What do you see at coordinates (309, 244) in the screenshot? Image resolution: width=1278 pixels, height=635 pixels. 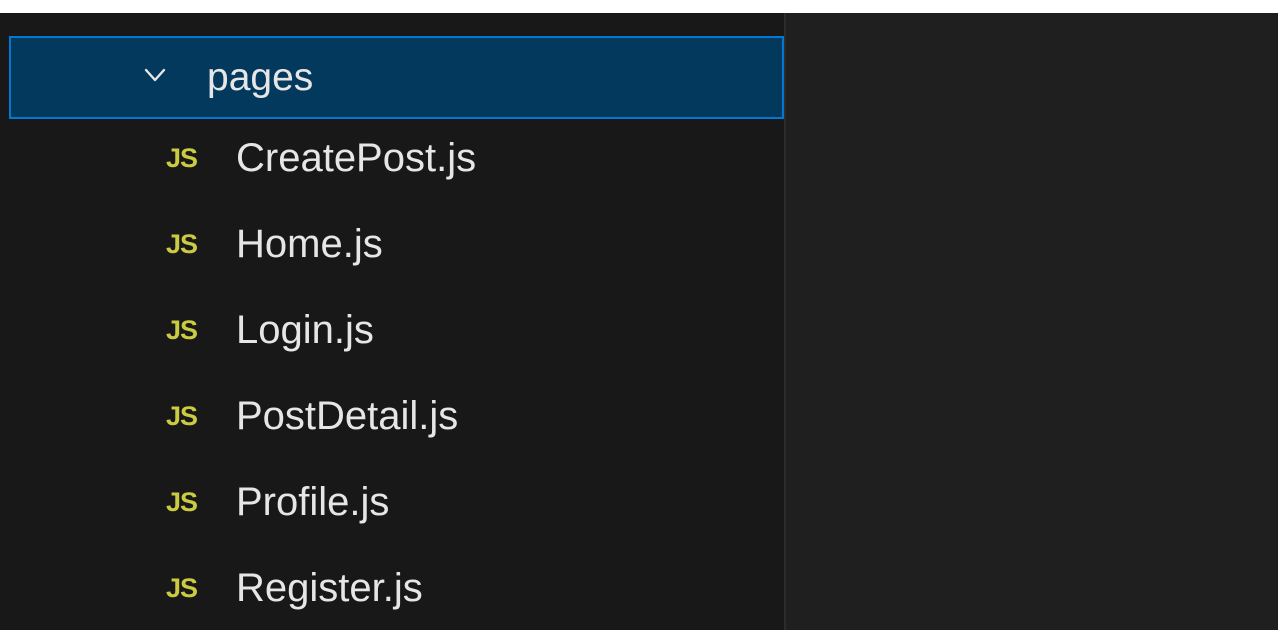 I see `file-label: Home.js` at bounding box center [309, 244].